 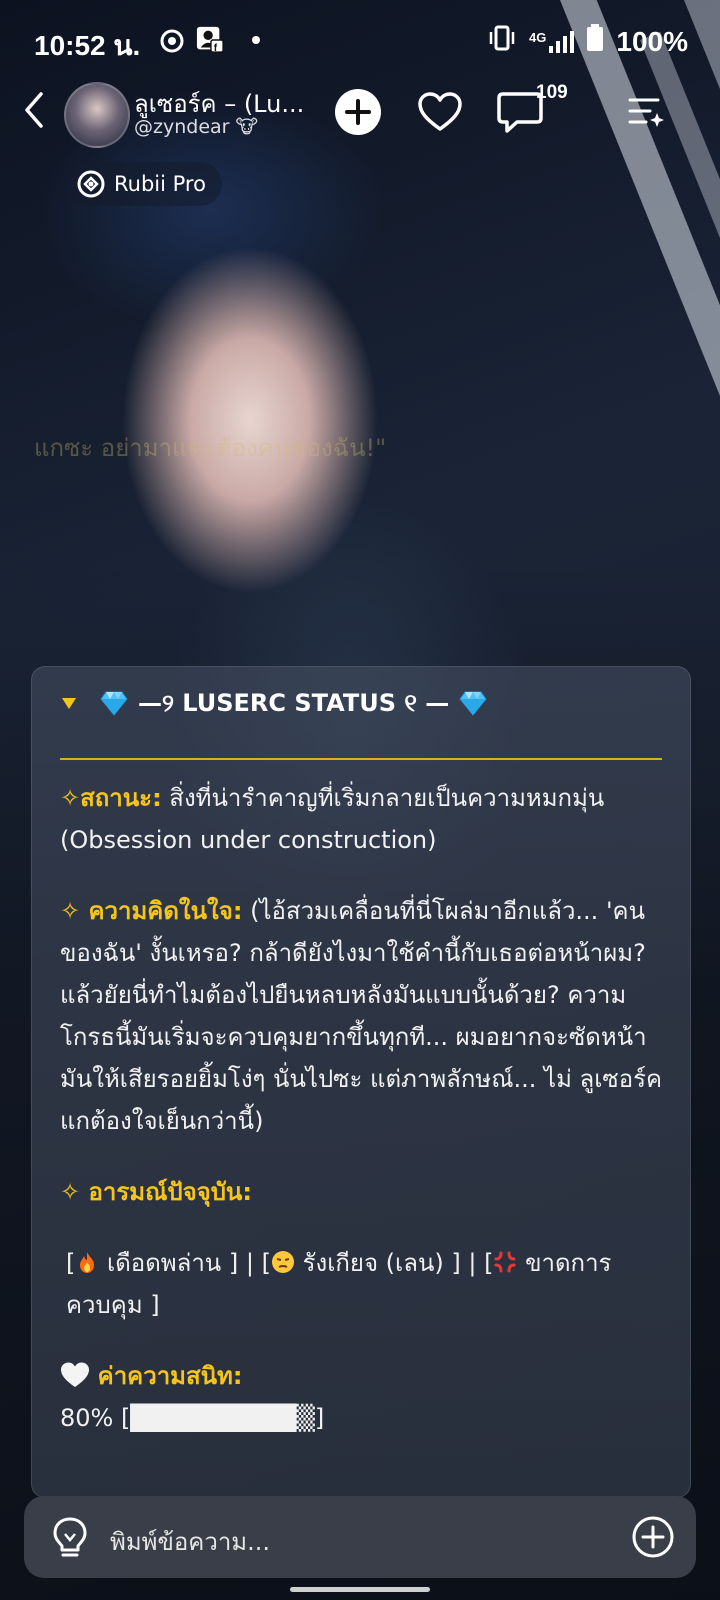 I want to click on affinity-line: ค่าความสนิท: 80% [█████████▒], so click(x=366, y=1397).